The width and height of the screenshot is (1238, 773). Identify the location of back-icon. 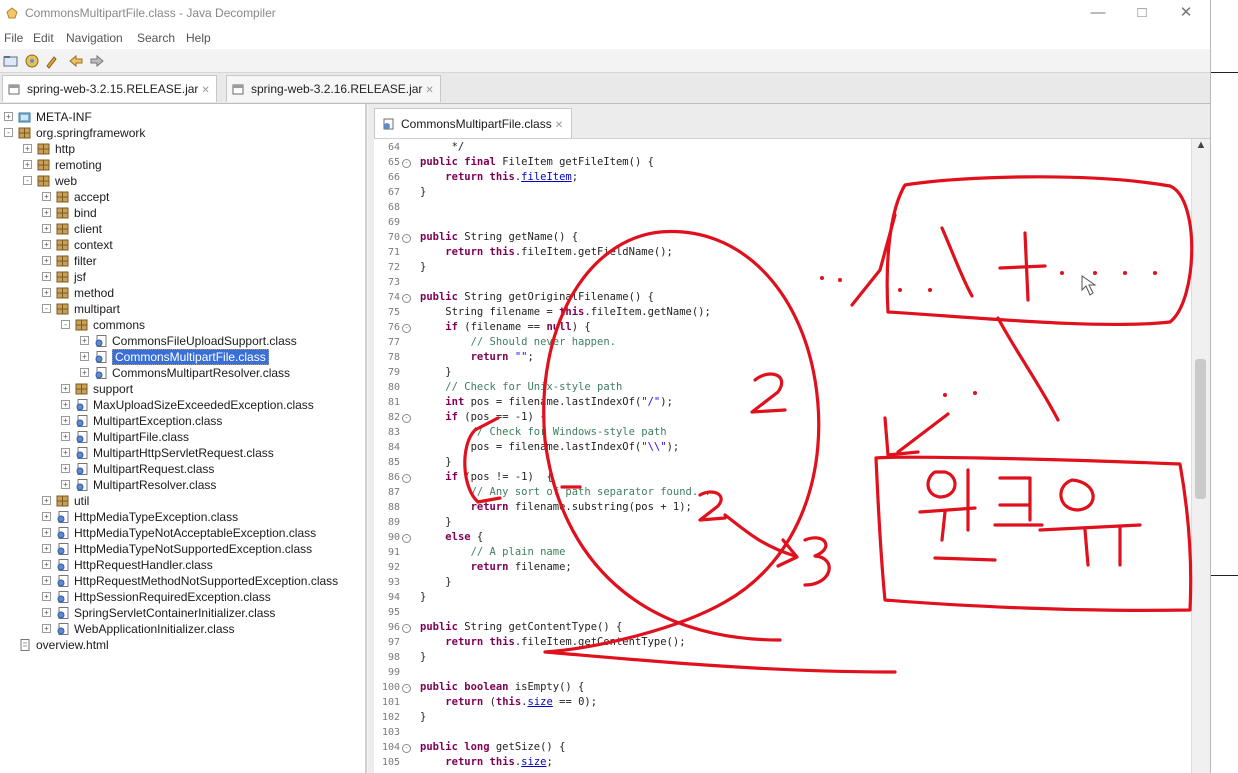
(76, 61).